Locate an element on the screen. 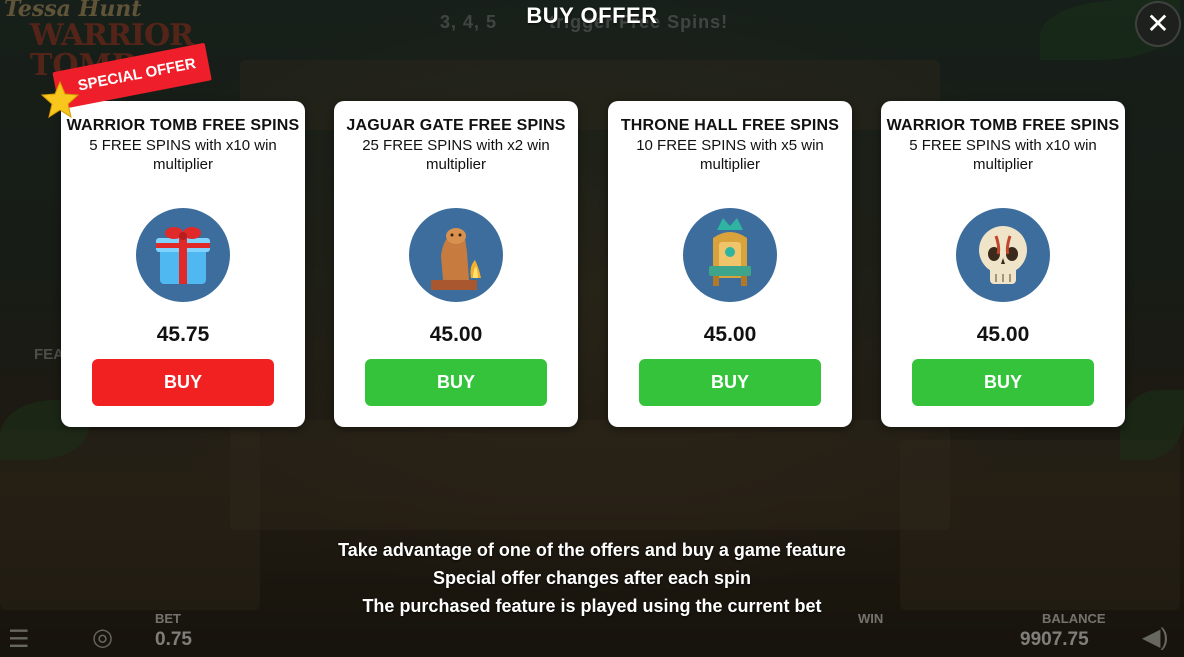 The image size is (1184, 657). offer-name: THRONE HALL FREE SPINS is located at coordinates (730, 125).